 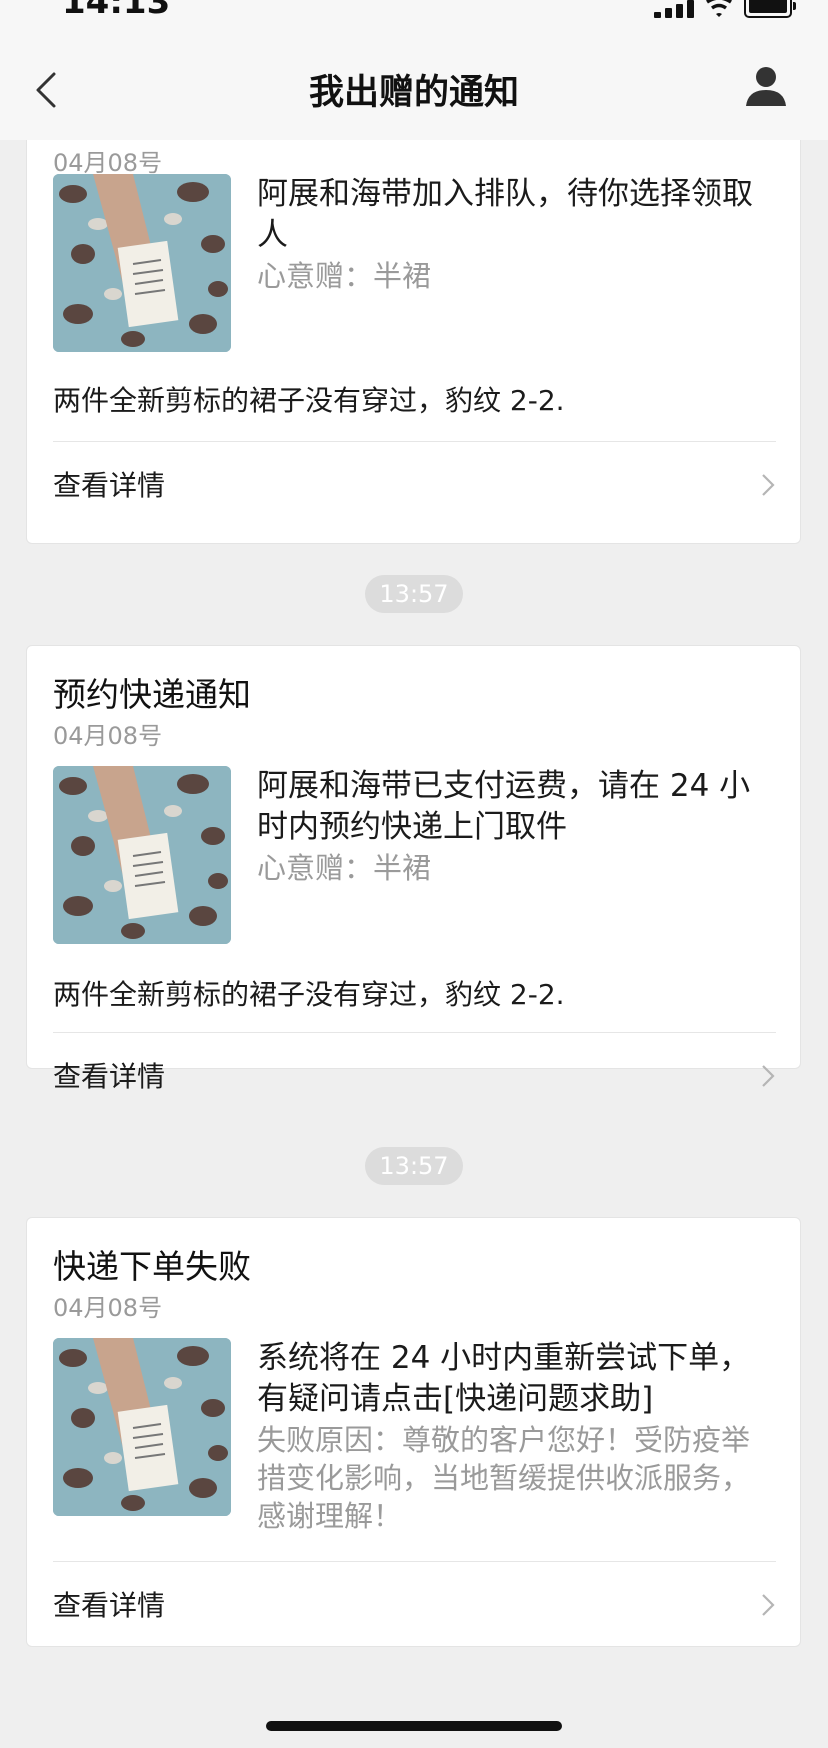 I want to click on status-time: 14:13, so click(x=116, y=11).